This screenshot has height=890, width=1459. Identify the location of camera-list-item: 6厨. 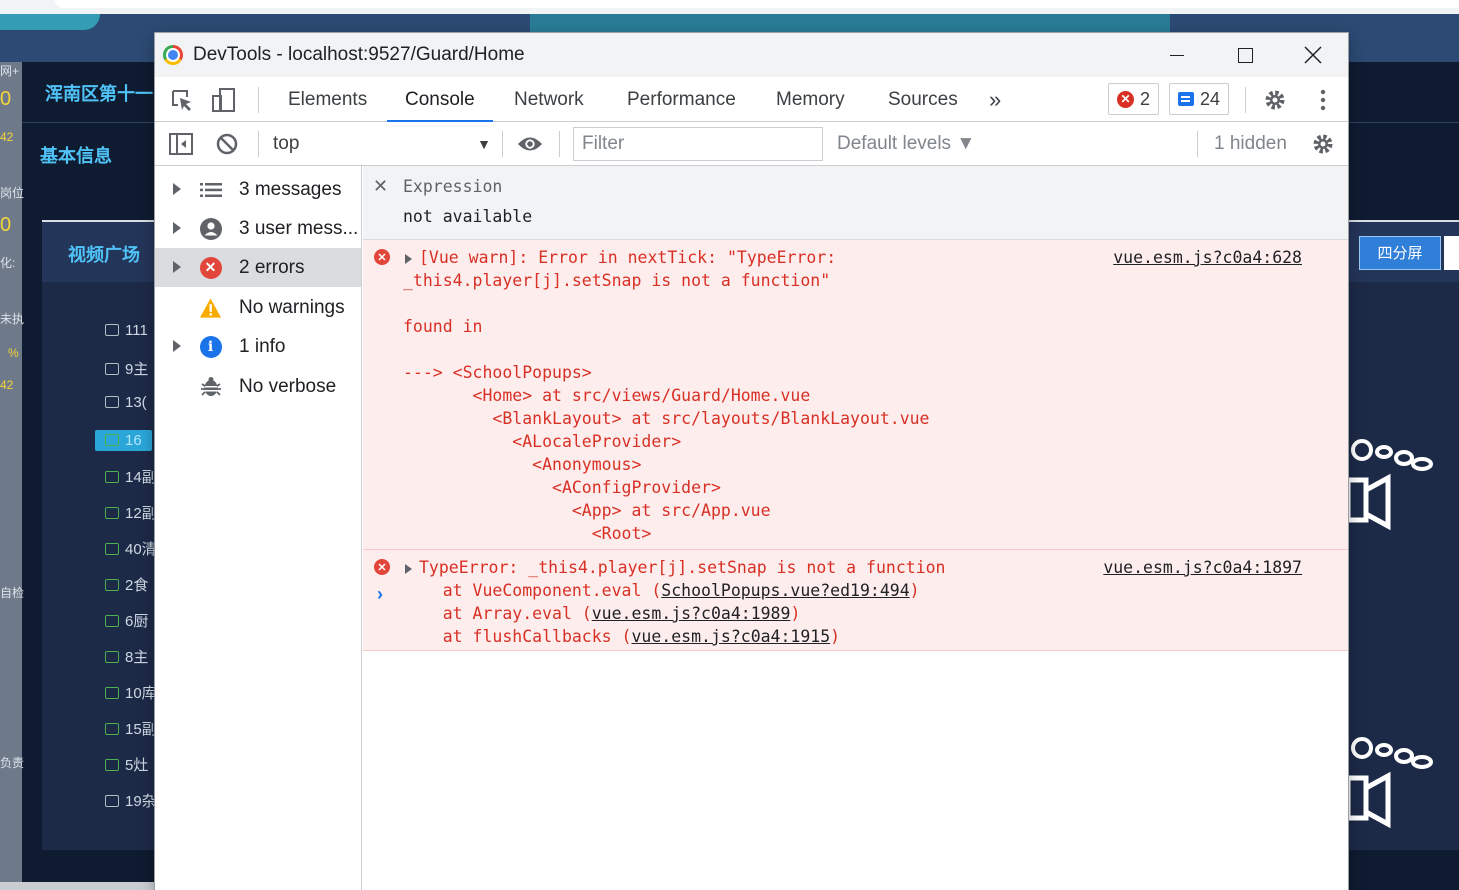
(126, 620).